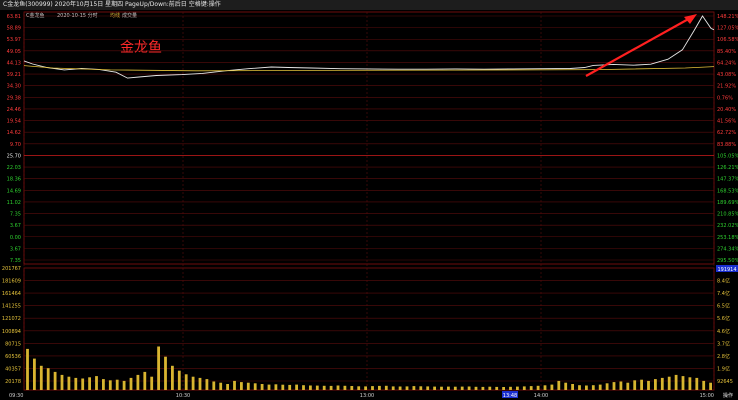  Describe the element at coordinates (14, 29) in the screenshot. I see `price-tick-left: 58.89` at that location.